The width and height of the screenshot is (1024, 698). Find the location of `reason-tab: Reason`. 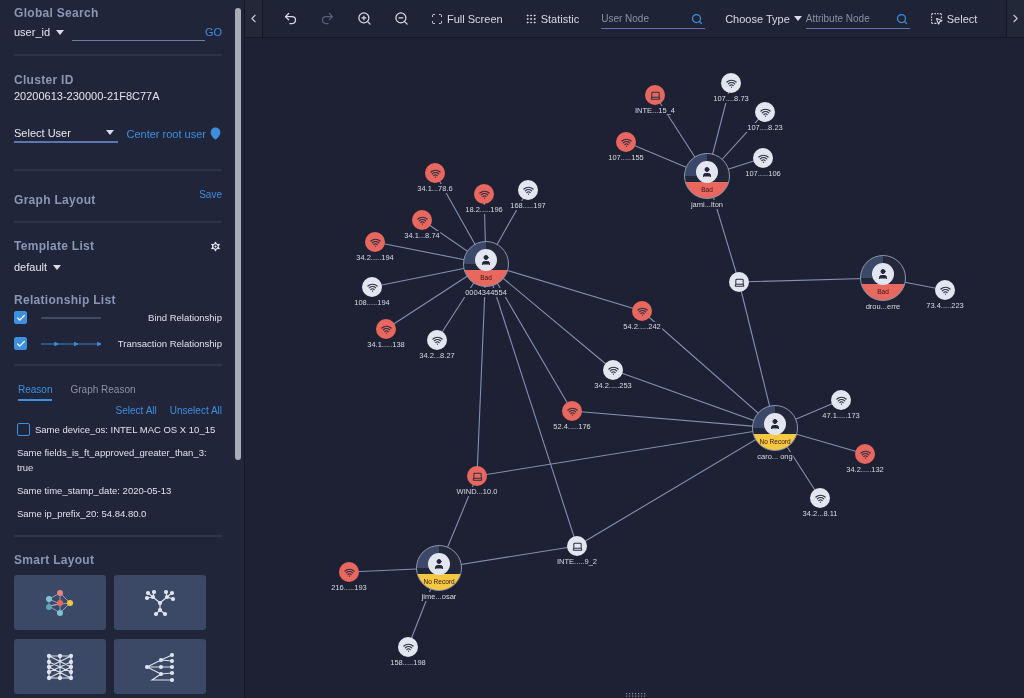

reason-tab: Reason is located at coordinates (35, 392).